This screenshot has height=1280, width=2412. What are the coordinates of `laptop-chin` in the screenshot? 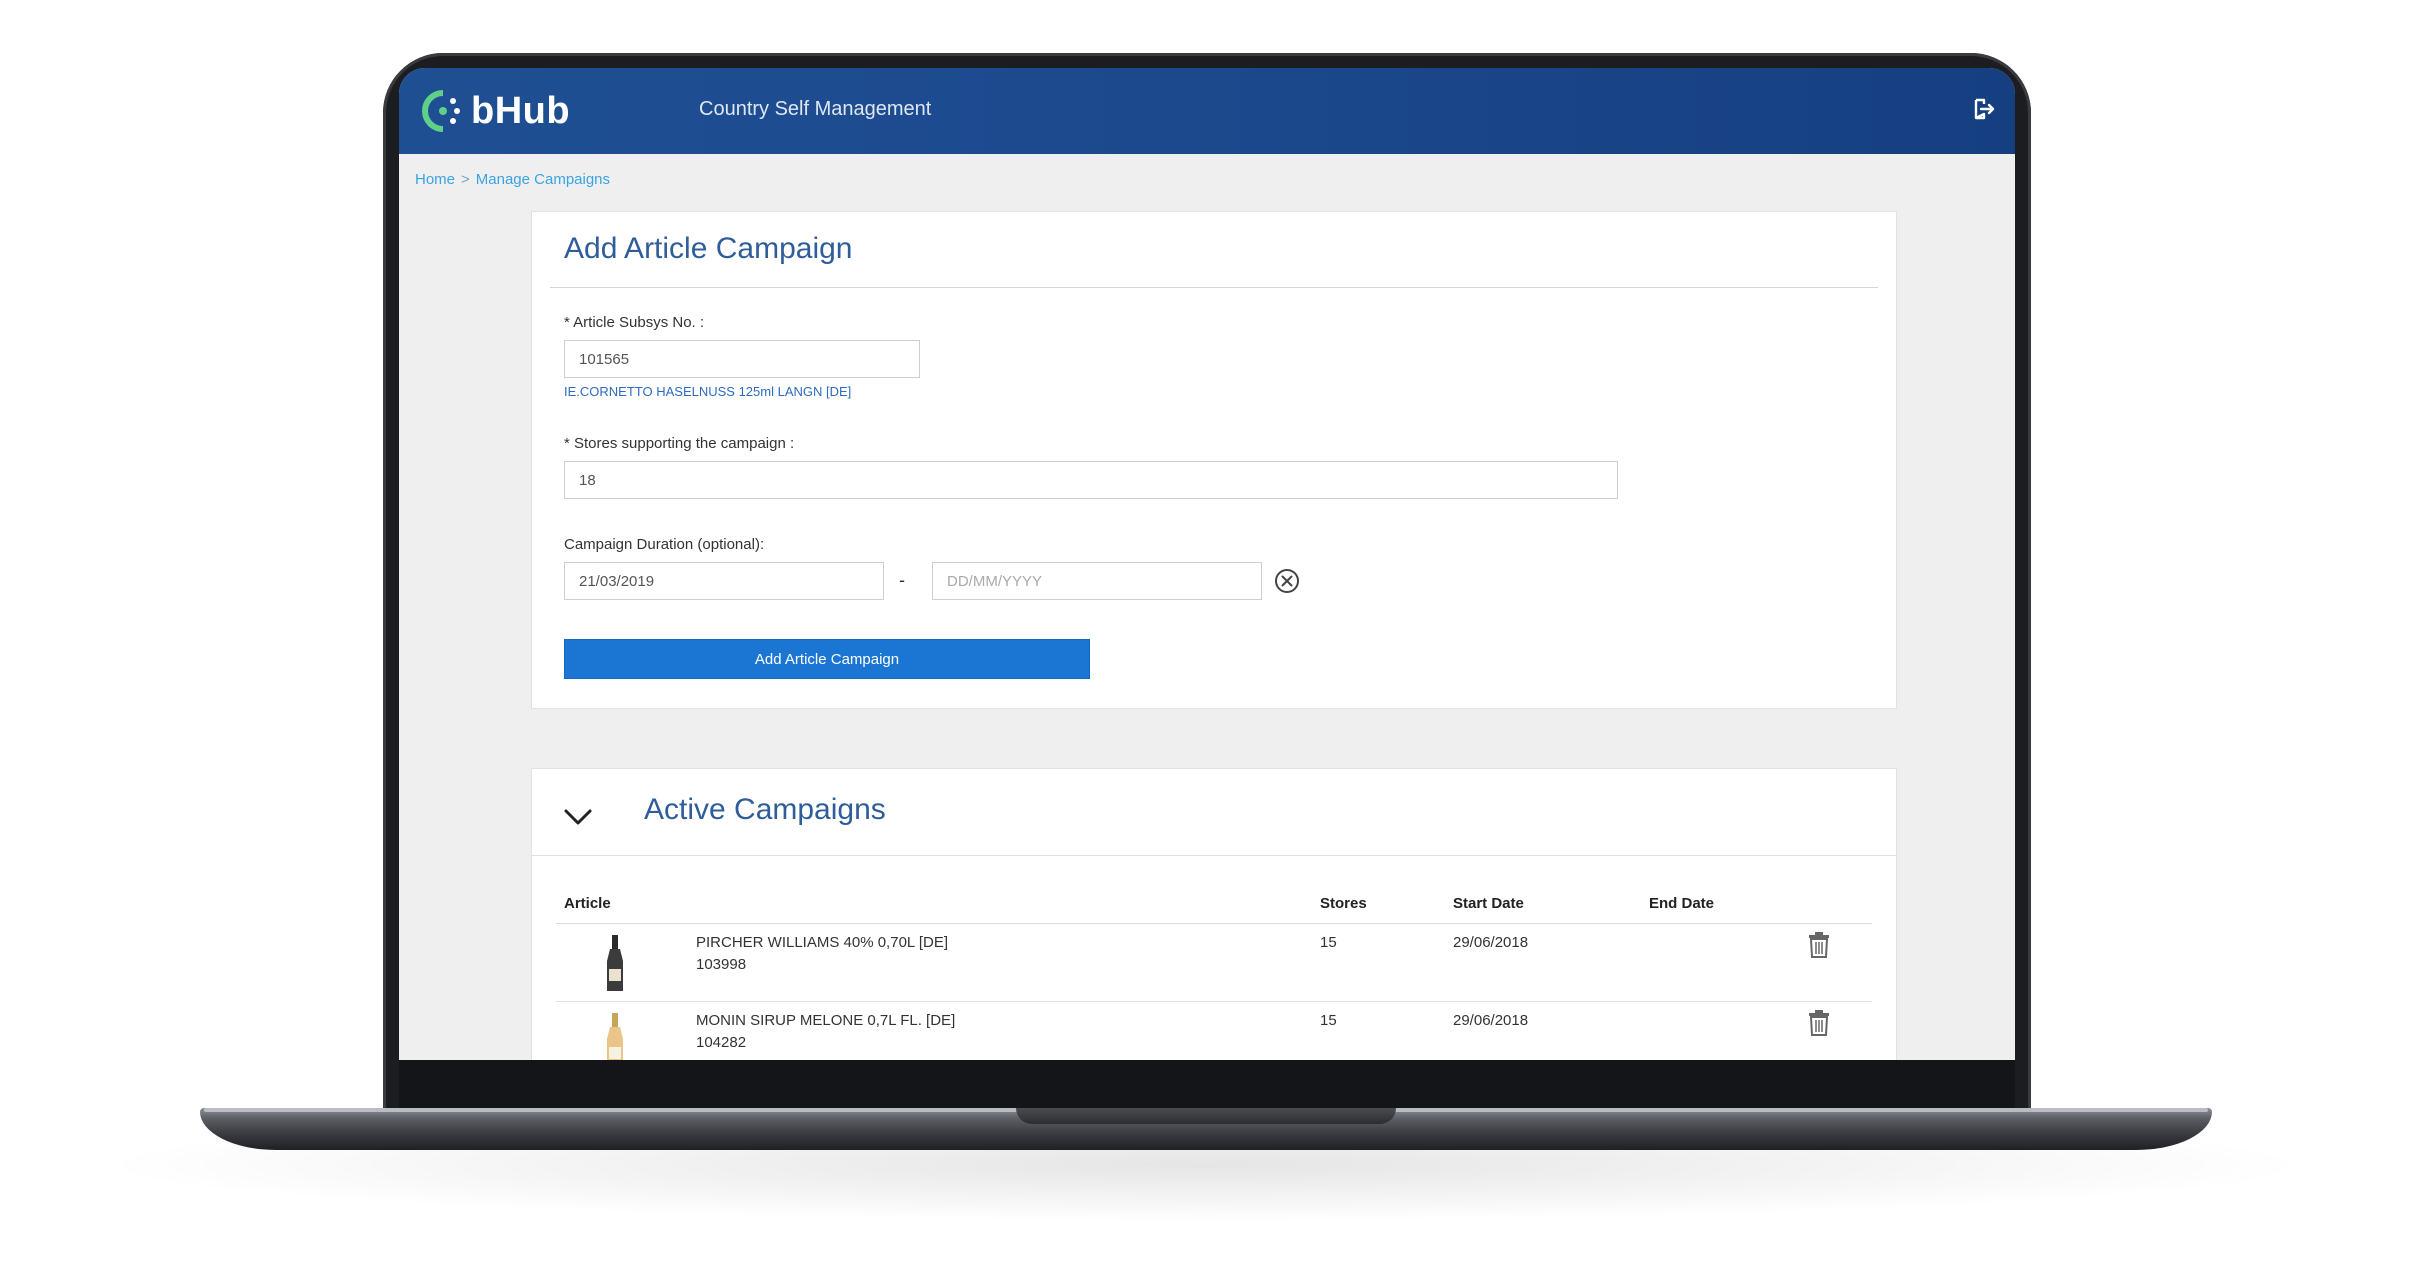 It's located at (1207, 1084).